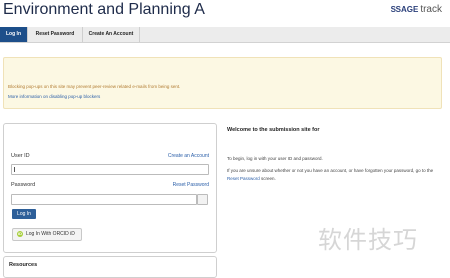  What do you see at coordinates (111, 34) in the screenshot?
I see `tab-create-account: Create An Account` at bounding box center [111, 34].